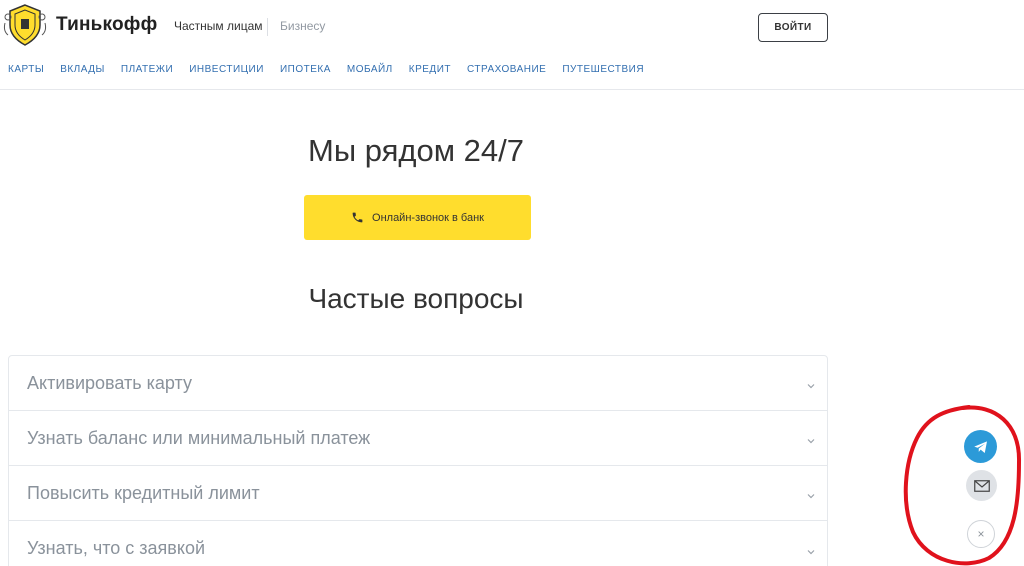 The width and height of the screenshot is (1024, 566). Describe the element at coordinates (418, 543) in the screenshot. I see `faq-item-application-status: Узнать, что с заявкой` at that location.